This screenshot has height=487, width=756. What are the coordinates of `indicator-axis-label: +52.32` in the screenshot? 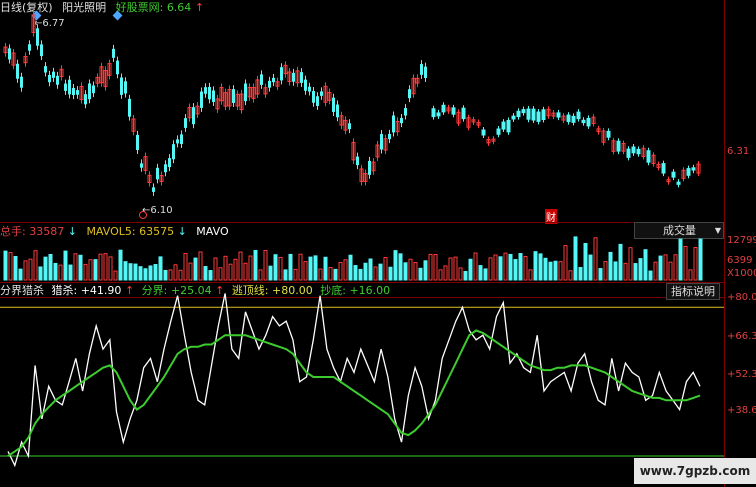 It's located at (741, 374).